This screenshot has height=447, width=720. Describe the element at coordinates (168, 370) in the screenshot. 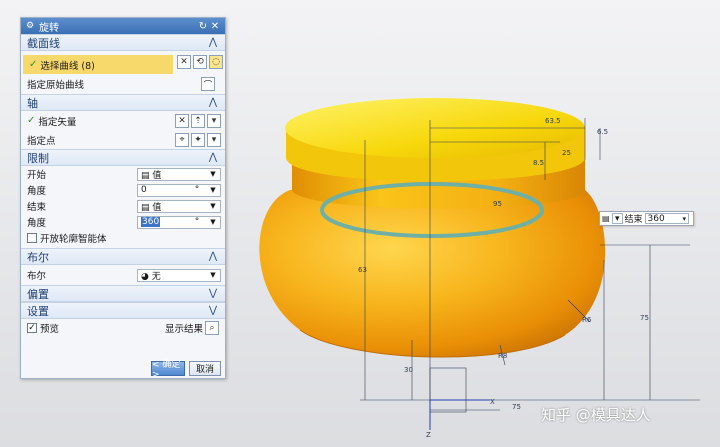

I see `ok-button: < 确定 >` at that location.